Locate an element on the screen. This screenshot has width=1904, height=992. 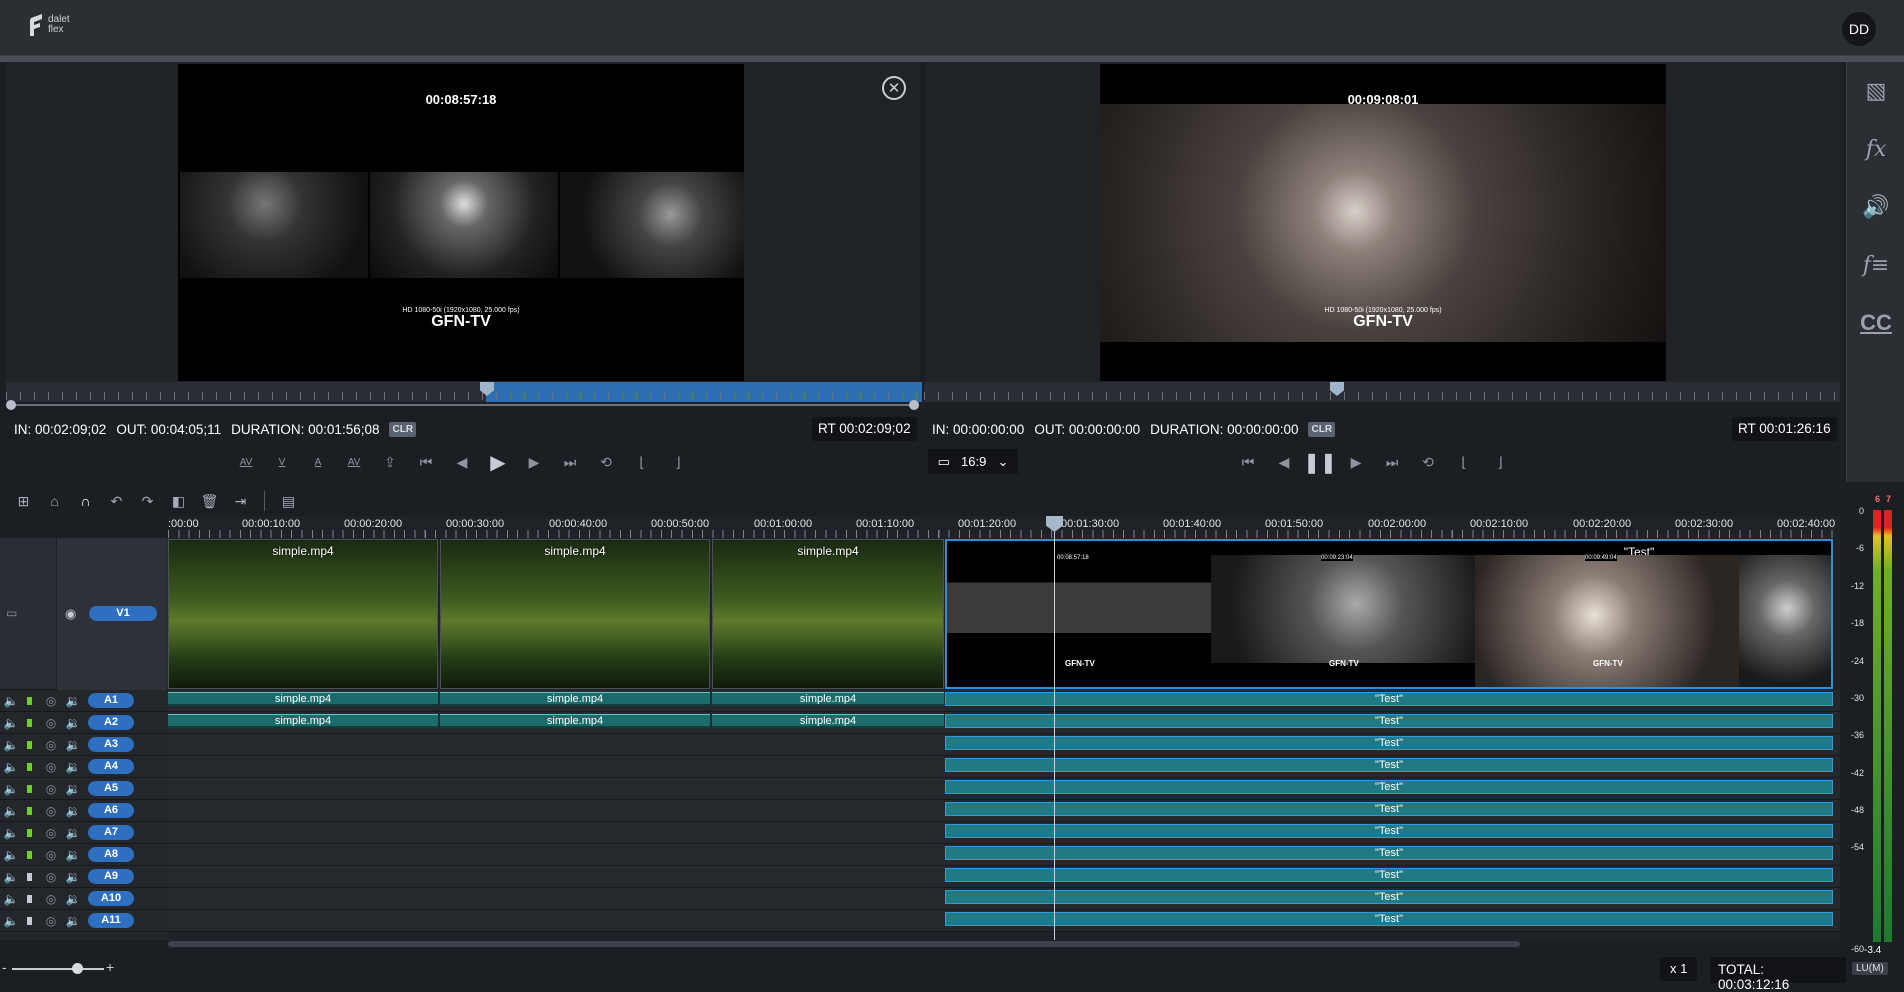
fx-list-icon: f≡ is located at coordinates (1875, 265).